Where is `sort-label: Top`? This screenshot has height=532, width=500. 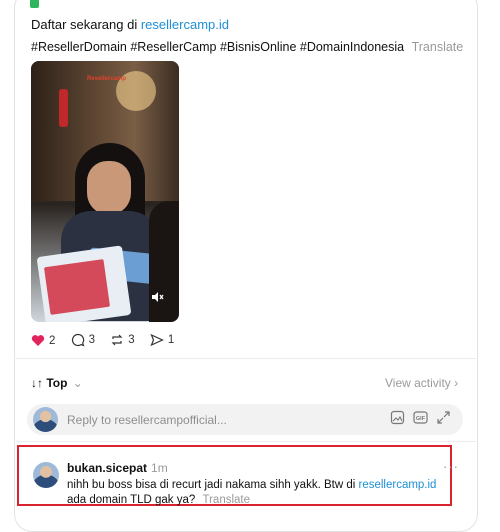 sort-label: Top is located at coordinates (57, 383).